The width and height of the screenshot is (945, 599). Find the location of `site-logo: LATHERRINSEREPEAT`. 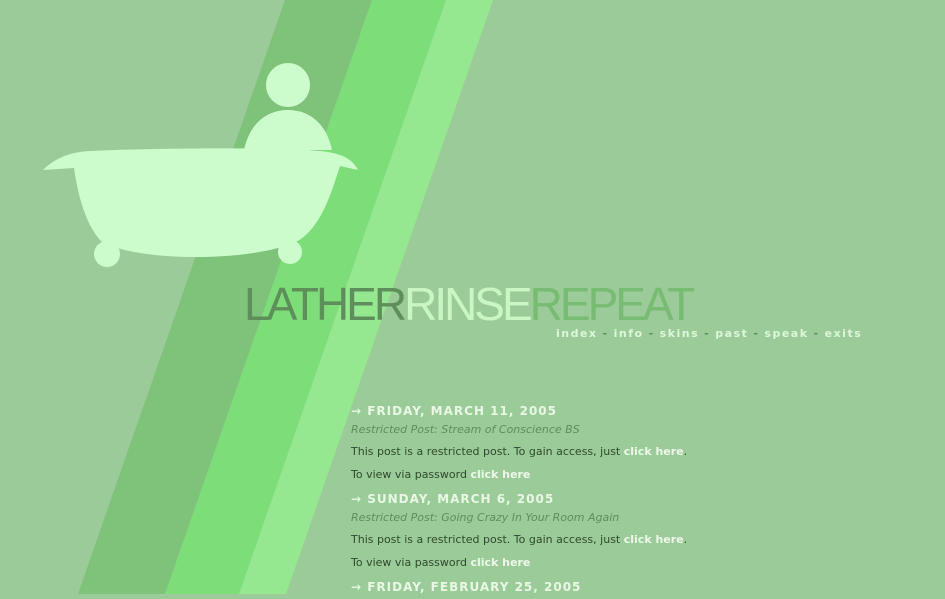

site-logo: LATHERRINSEREPEAT is located at coordinates (470, 304).